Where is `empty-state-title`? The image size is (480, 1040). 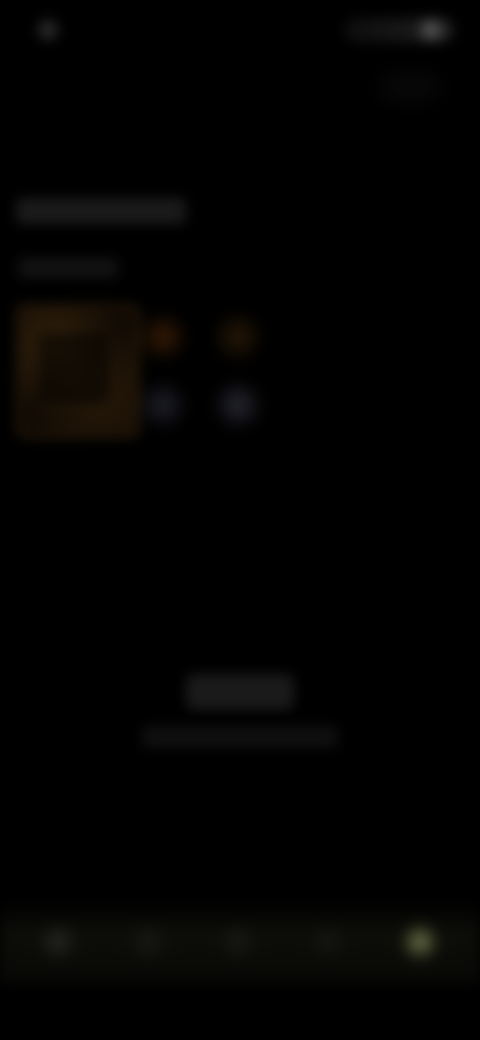 empty-state-title is located at coordinates (240, 692).